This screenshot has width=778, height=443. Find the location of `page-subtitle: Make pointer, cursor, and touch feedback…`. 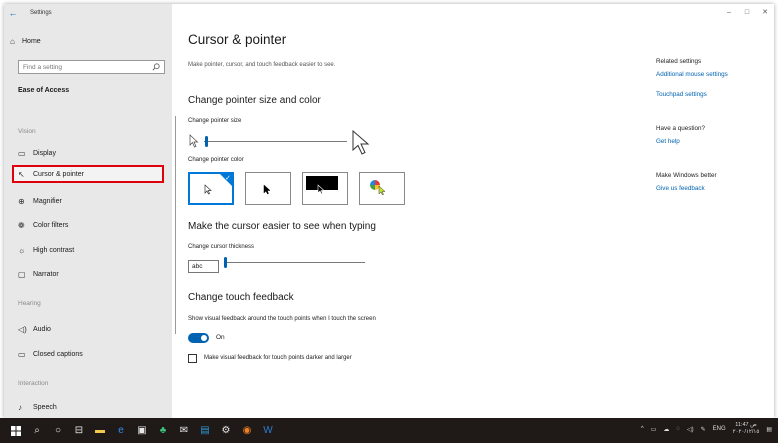

page-subtitle: Make pointer, cursor, and touch feedback… is located at coordinates (262, 65).